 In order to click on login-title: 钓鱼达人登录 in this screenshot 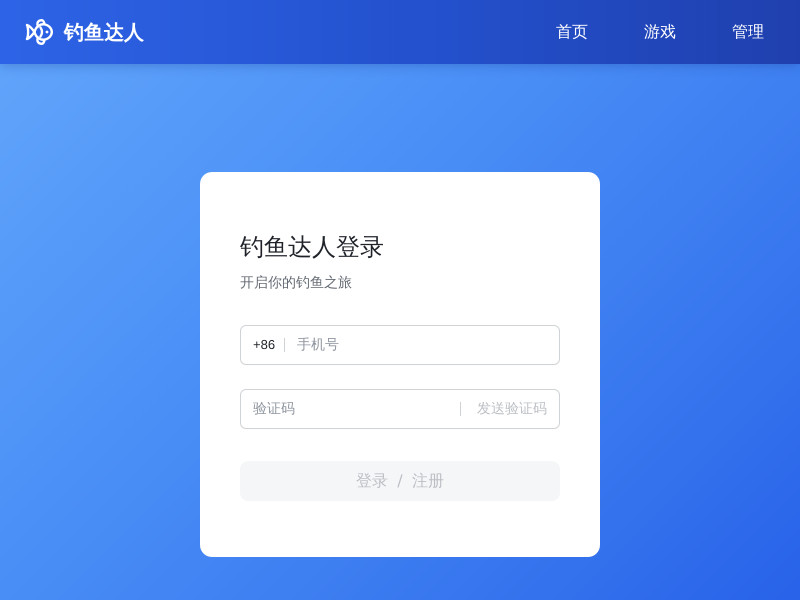, I will do `click(312, 247)`.